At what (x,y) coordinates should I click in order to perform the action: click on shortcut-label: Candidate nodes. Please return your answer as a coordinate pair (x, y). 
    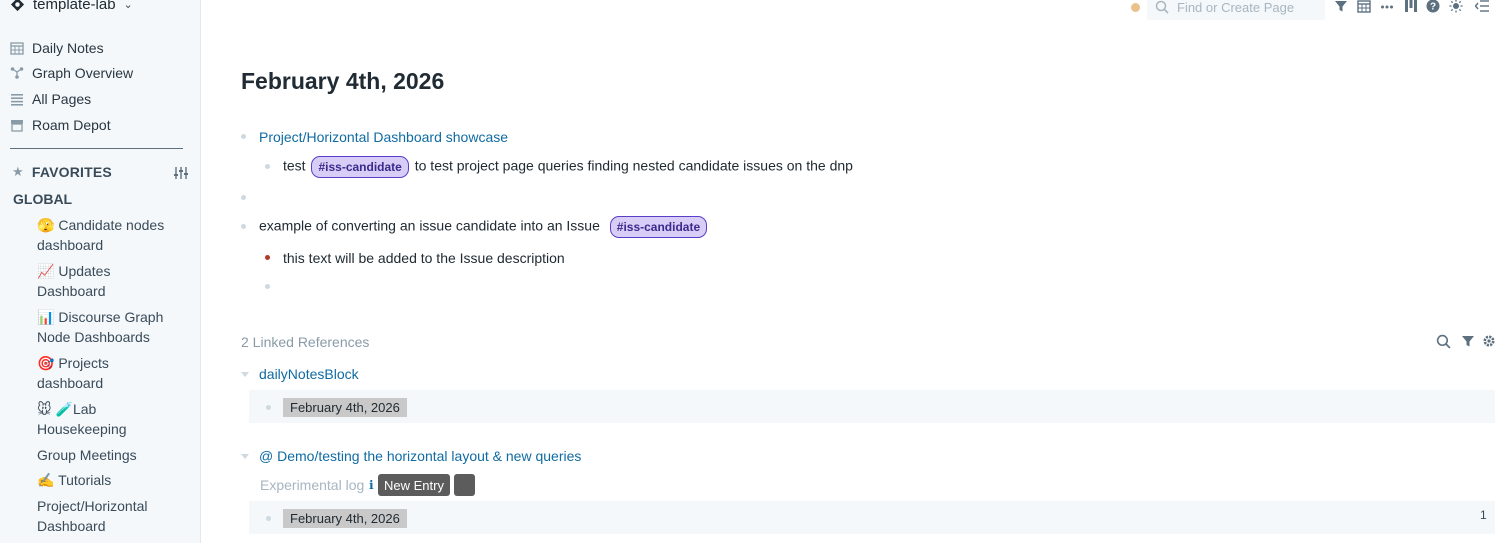
    Looking at the image, I should click on (109, 225).